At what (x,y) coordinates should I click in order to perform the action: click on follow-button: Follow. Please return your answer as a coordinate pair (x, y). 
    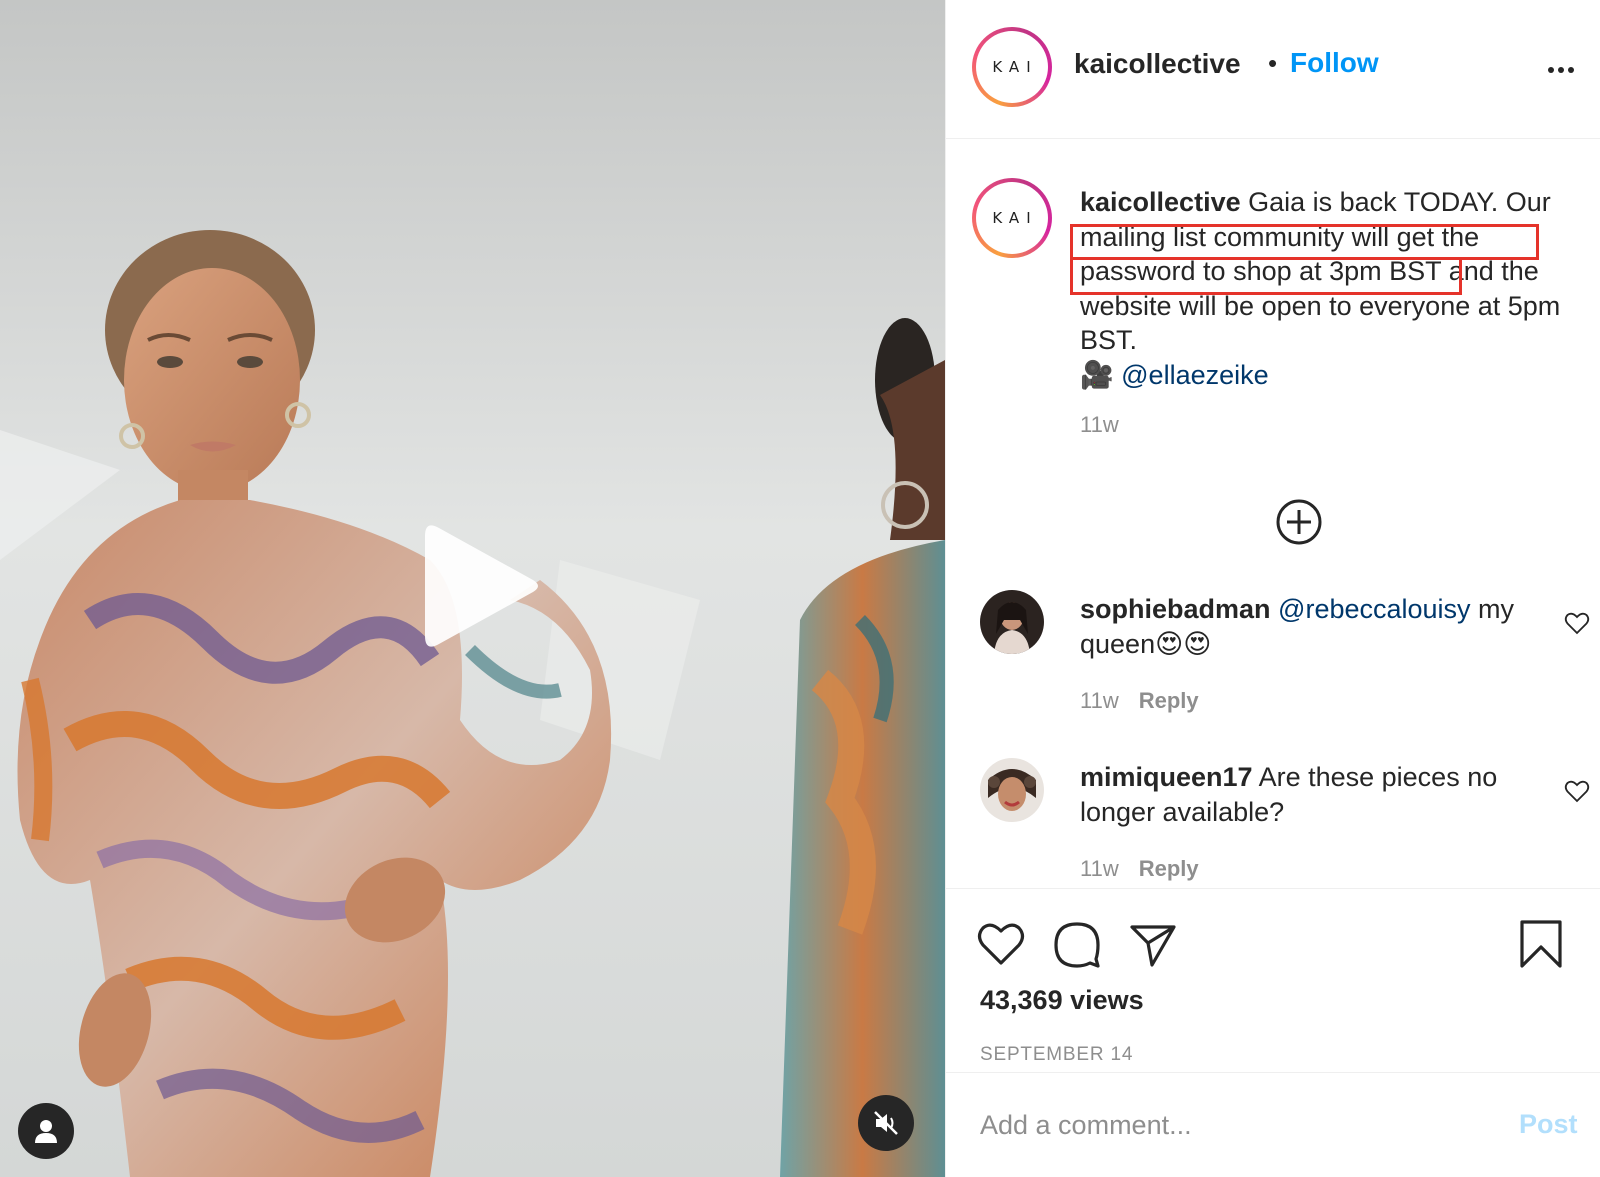
    Looking at the image, I should click on (1334, 63).